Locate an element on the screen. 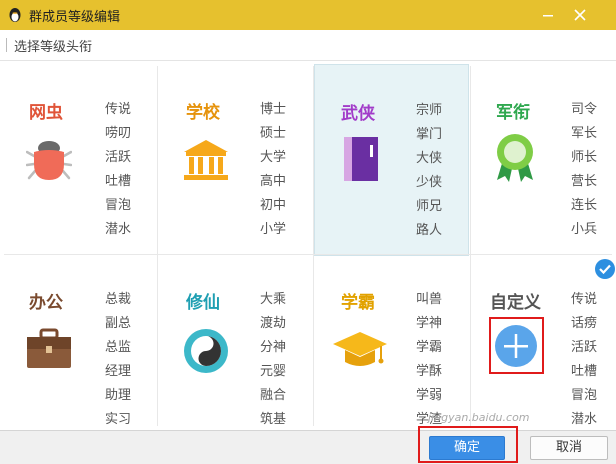  level-item: 助理 is located at coordinates (118, 395).